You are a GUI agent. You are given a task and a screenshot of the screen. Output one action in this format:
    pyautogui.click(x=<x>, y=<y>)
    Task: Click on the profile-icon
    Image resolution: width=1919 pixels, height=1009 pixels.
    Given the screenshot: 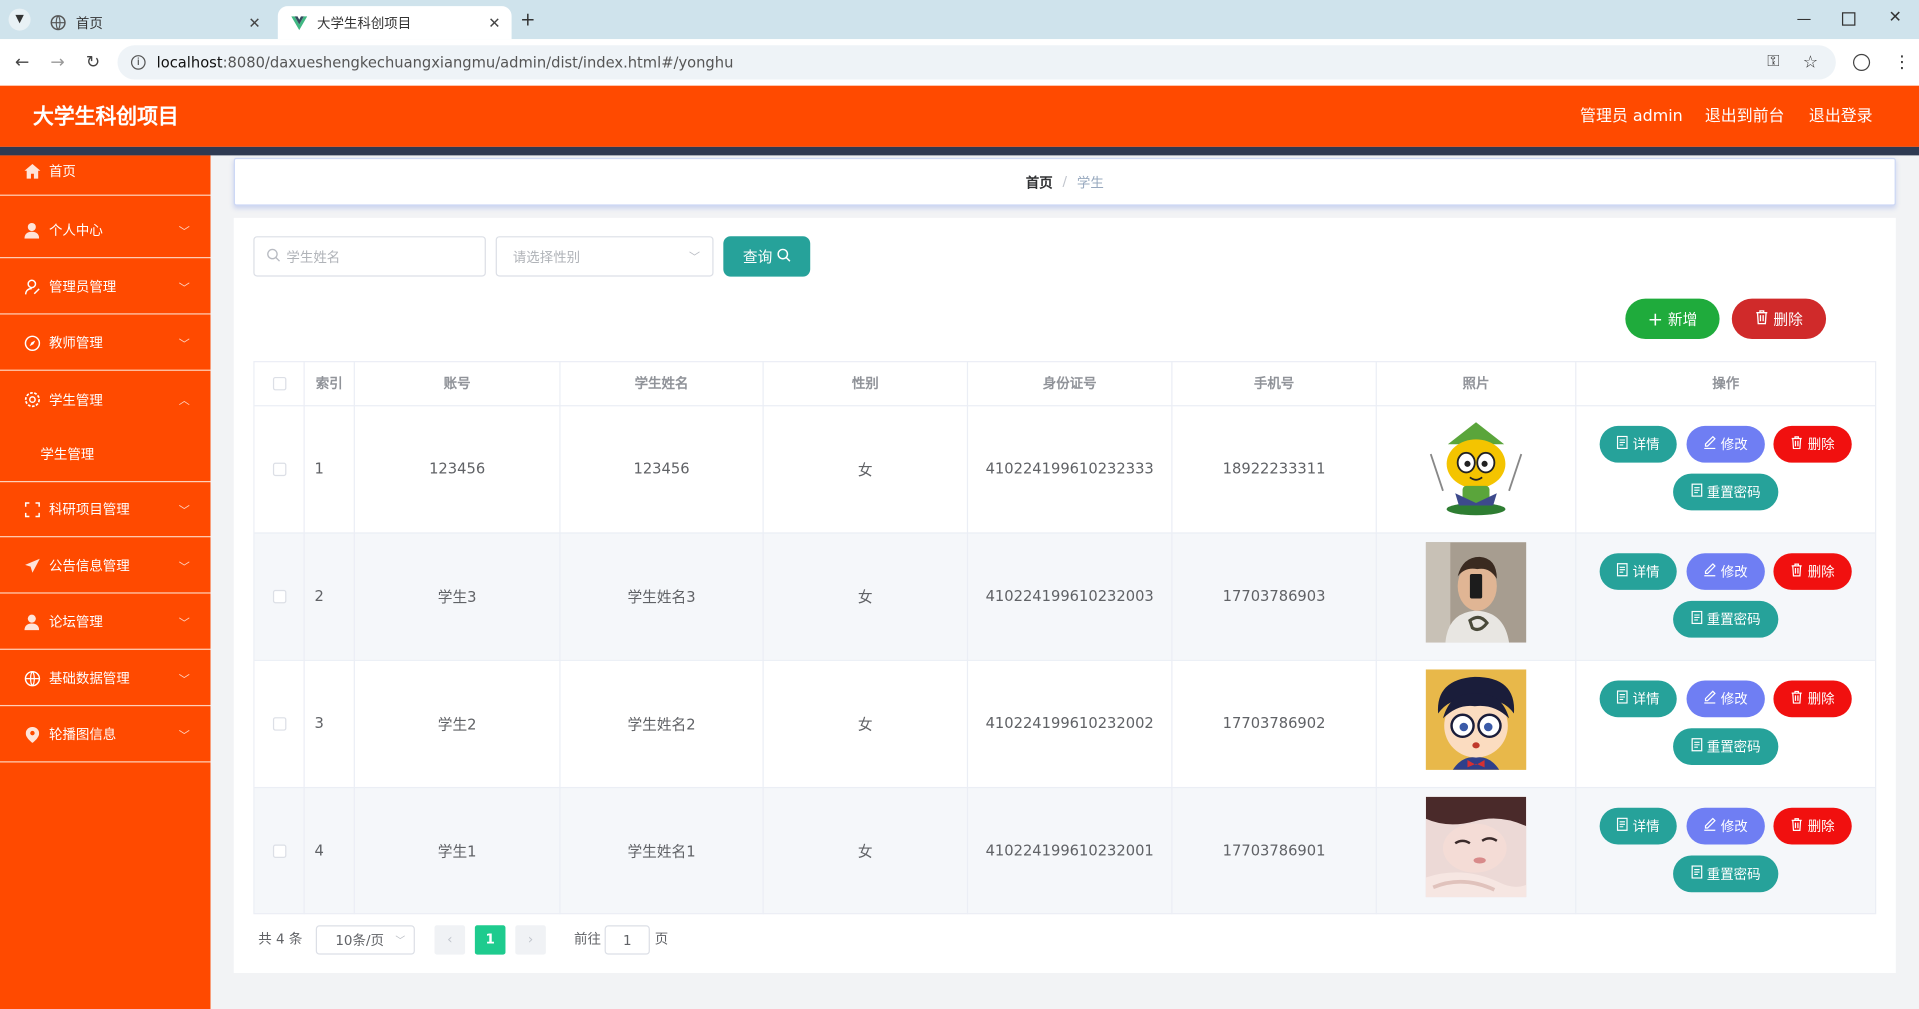 What is the action you would take?
    pyautogui.click(x=1861, y=62)
    